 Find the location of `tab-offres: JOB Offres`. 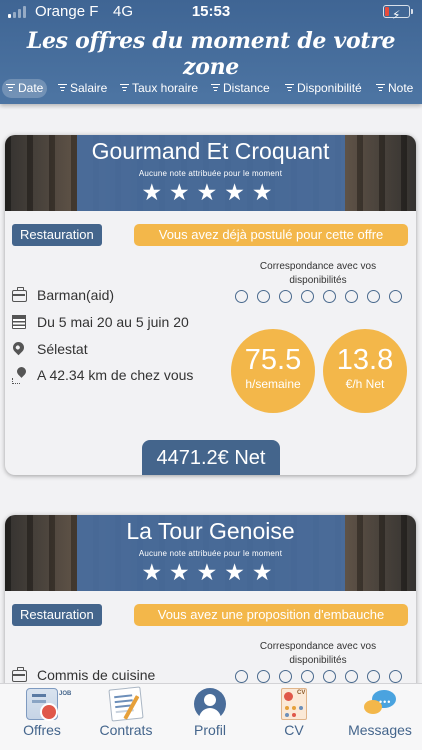

tab-offres: JOB Offres is located at coordinates (42, 717).